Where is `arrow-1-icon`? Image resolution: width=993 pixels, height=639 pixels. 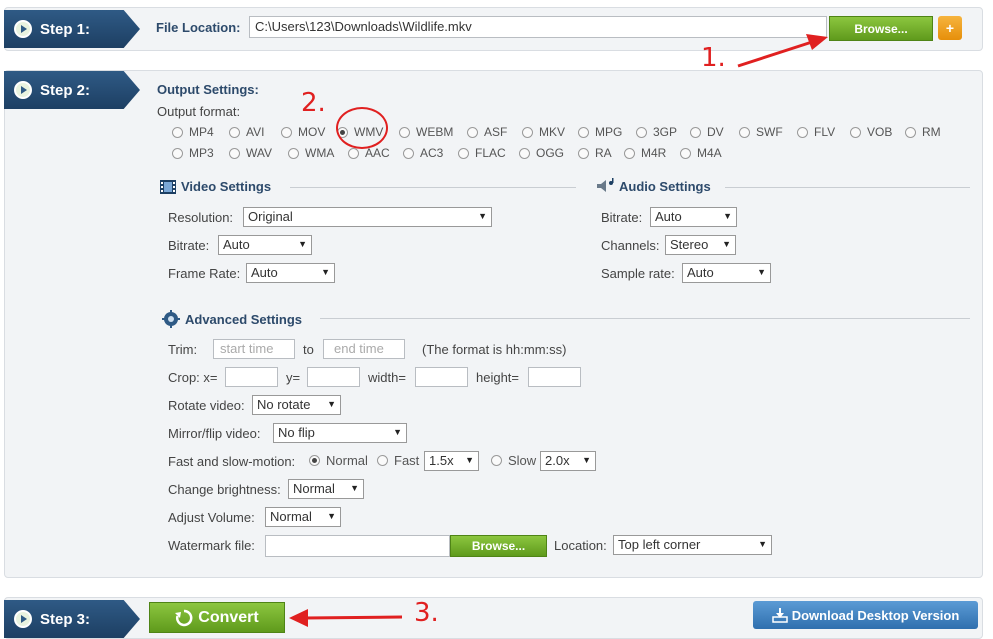 arrow-1-icon is located at coordinates (782, 51).